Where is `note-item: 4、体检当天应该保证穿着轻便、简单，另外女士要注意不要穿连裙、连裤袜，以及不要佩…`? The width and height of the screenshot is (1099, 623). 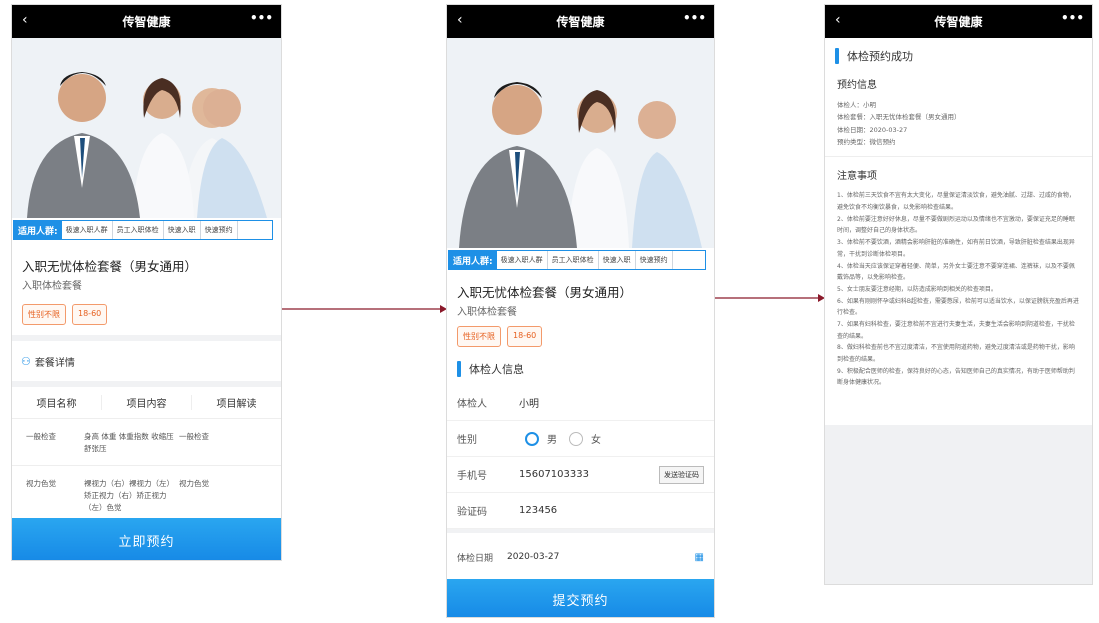
note-item: 4、体检当天应该保证穿着轻便、简单，另外女士要注意不要穿连裙、连裤袜，以及不要佩… is located at coordinates (956, 272).